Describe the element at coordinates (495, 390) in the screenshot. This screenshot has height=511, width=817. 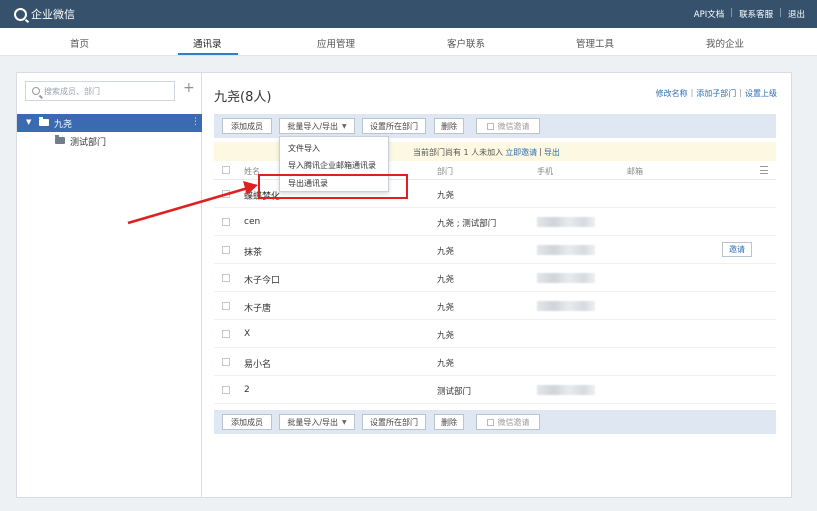
I see `table-row: 2 测试部门` at that location.